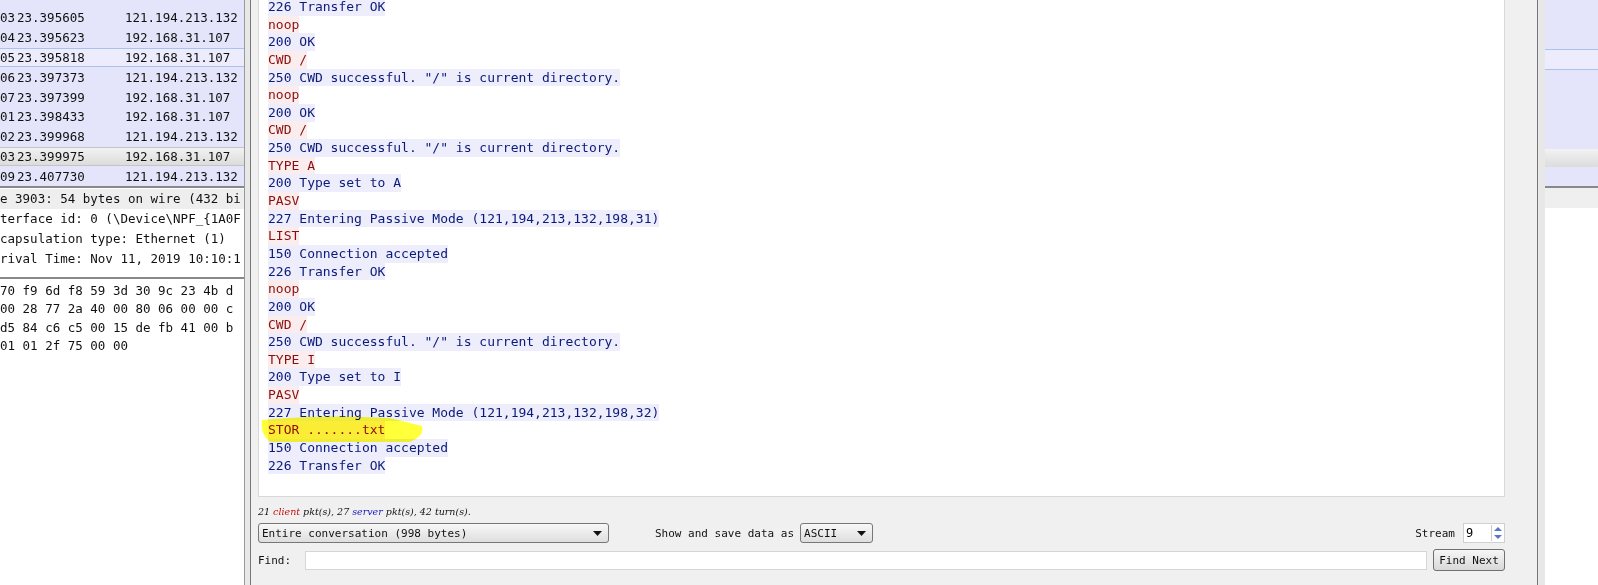  I want to click on stream-label: Stream, so click(1435, 533).